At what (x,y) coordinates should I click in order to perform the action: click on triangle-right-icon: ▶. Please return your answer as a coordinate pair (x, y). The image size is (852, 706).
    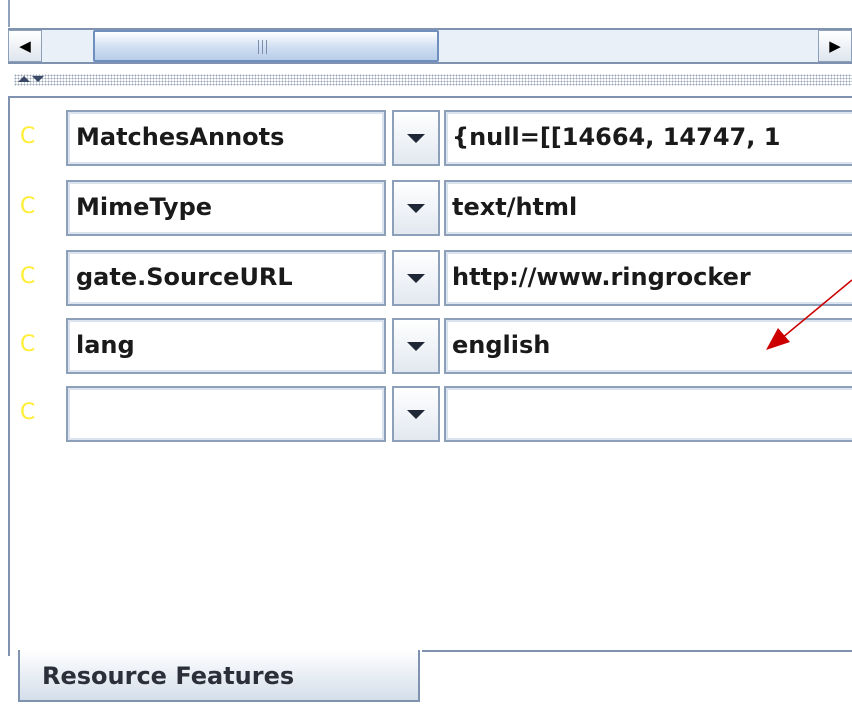
    Looking at the image, I should click on (835, 46).